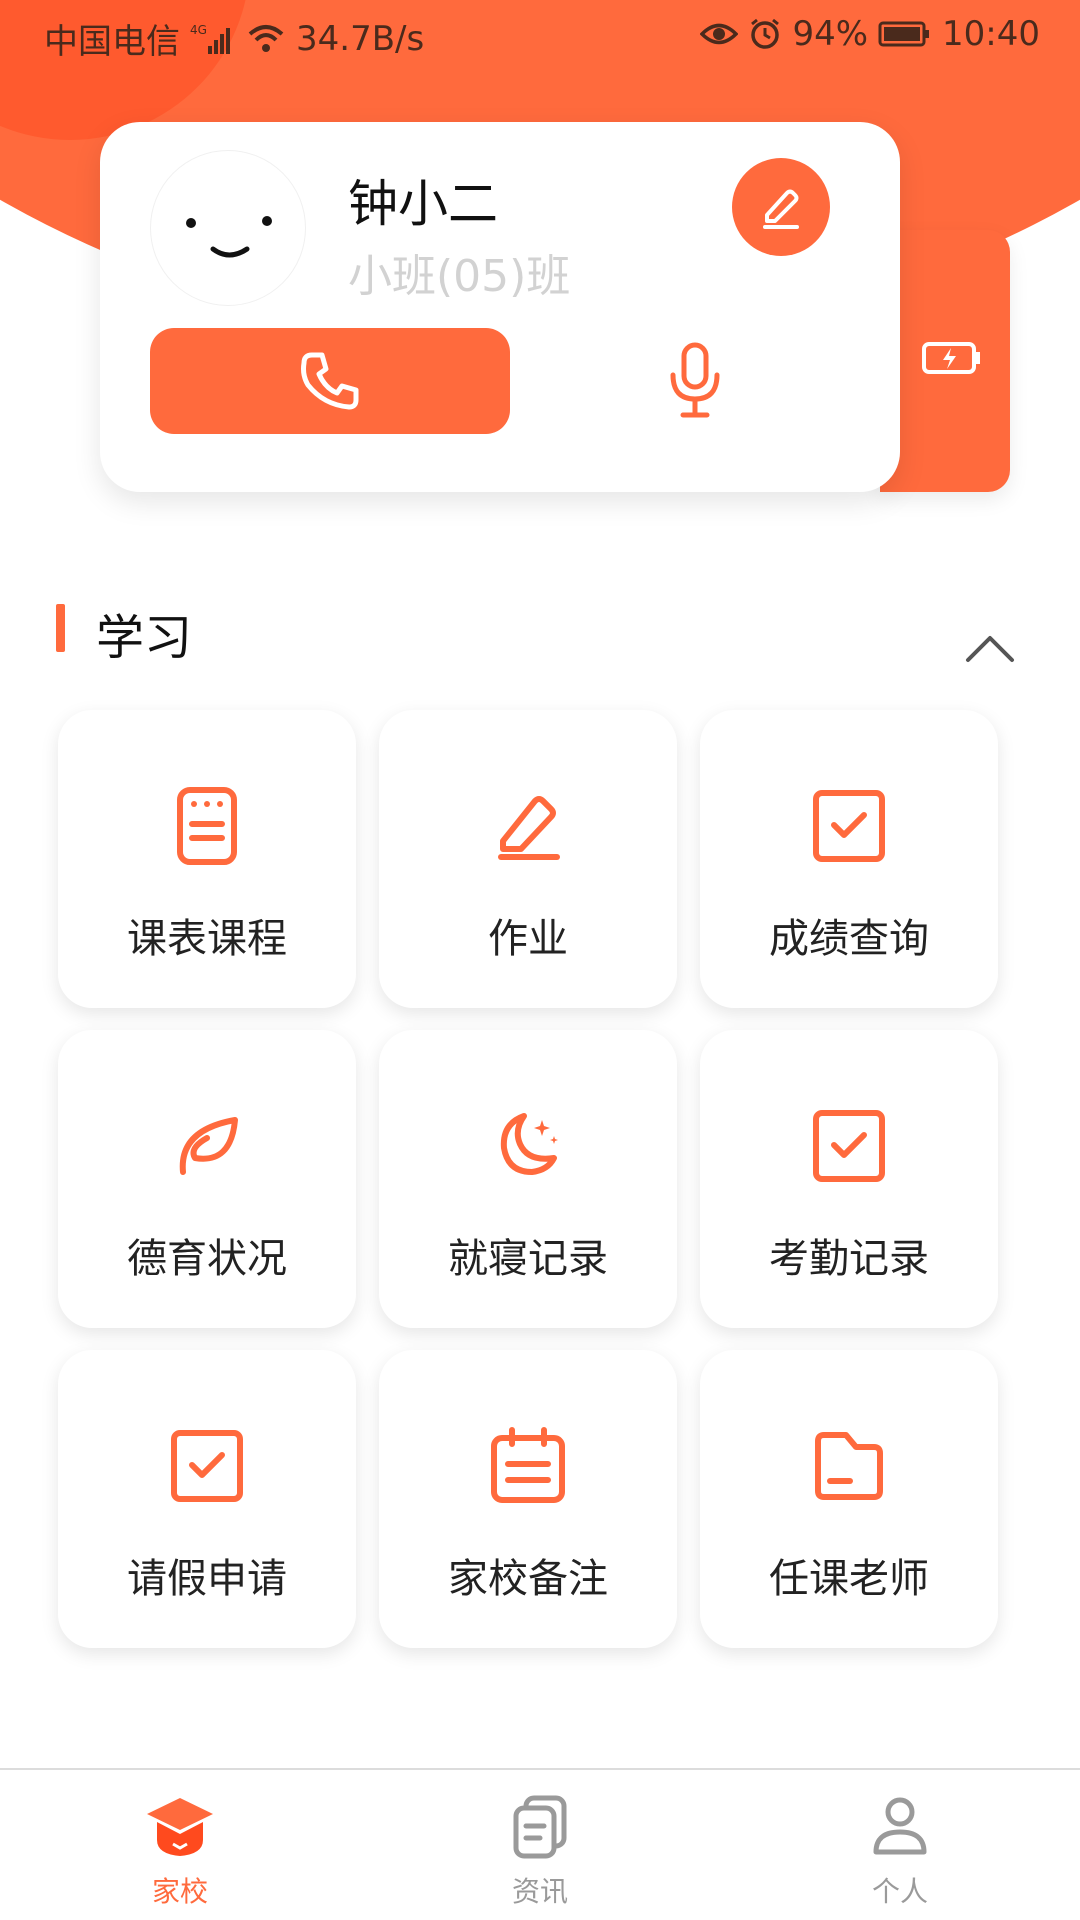 This screenshot has width=1080, height=1920. Describe the element at coordinates (144, 638) in the screenshot. I see `section-title: 学习` at that location.